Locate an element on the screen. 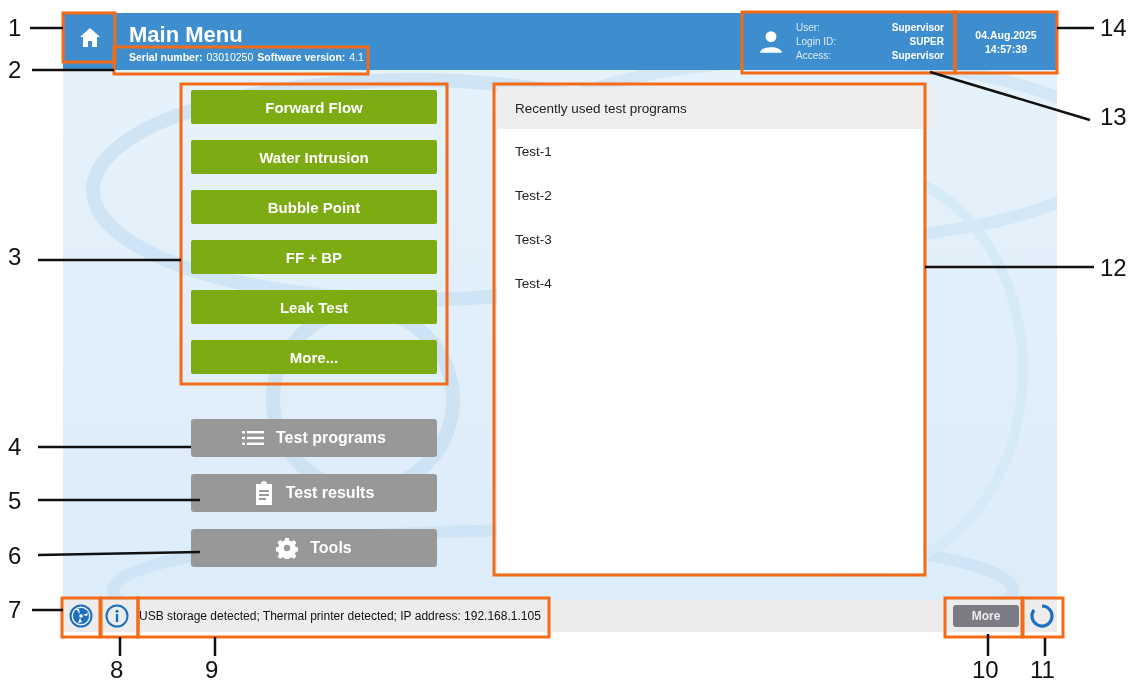 Image resolution: width=1146 pixels, height=683 pixels. program-list-item: Test-3 is located at coordinates (710, 239).